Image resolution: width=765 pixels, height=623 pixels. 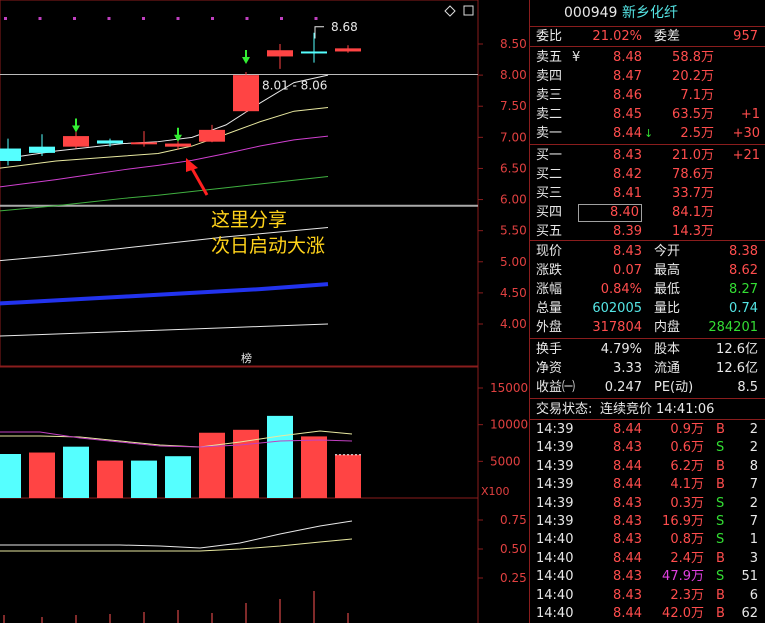 I want to click on quote-row: 总量 602005 量比 0.74, so click(x=647, y=308).